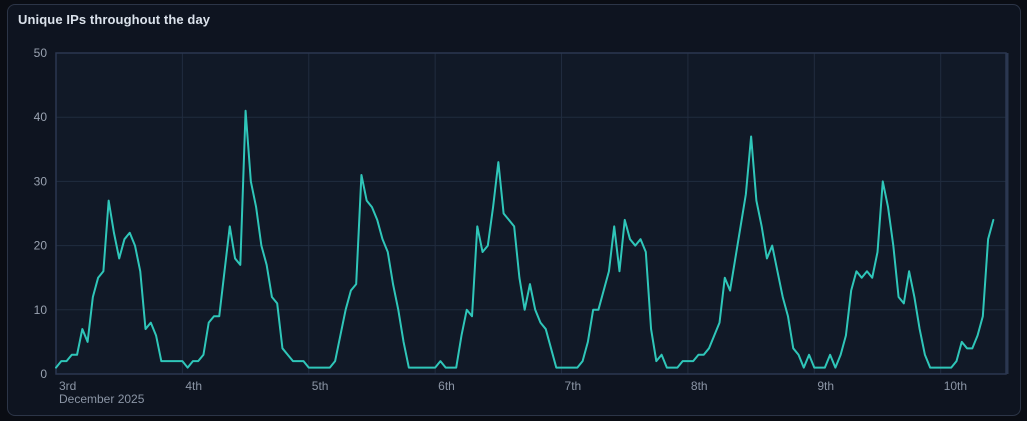 The height and width of the screenshot is (421, 1027). Describe the element at coordinates (446, 386) in the screenshot. I see `x-axis-tick-label: 6th` at that location.